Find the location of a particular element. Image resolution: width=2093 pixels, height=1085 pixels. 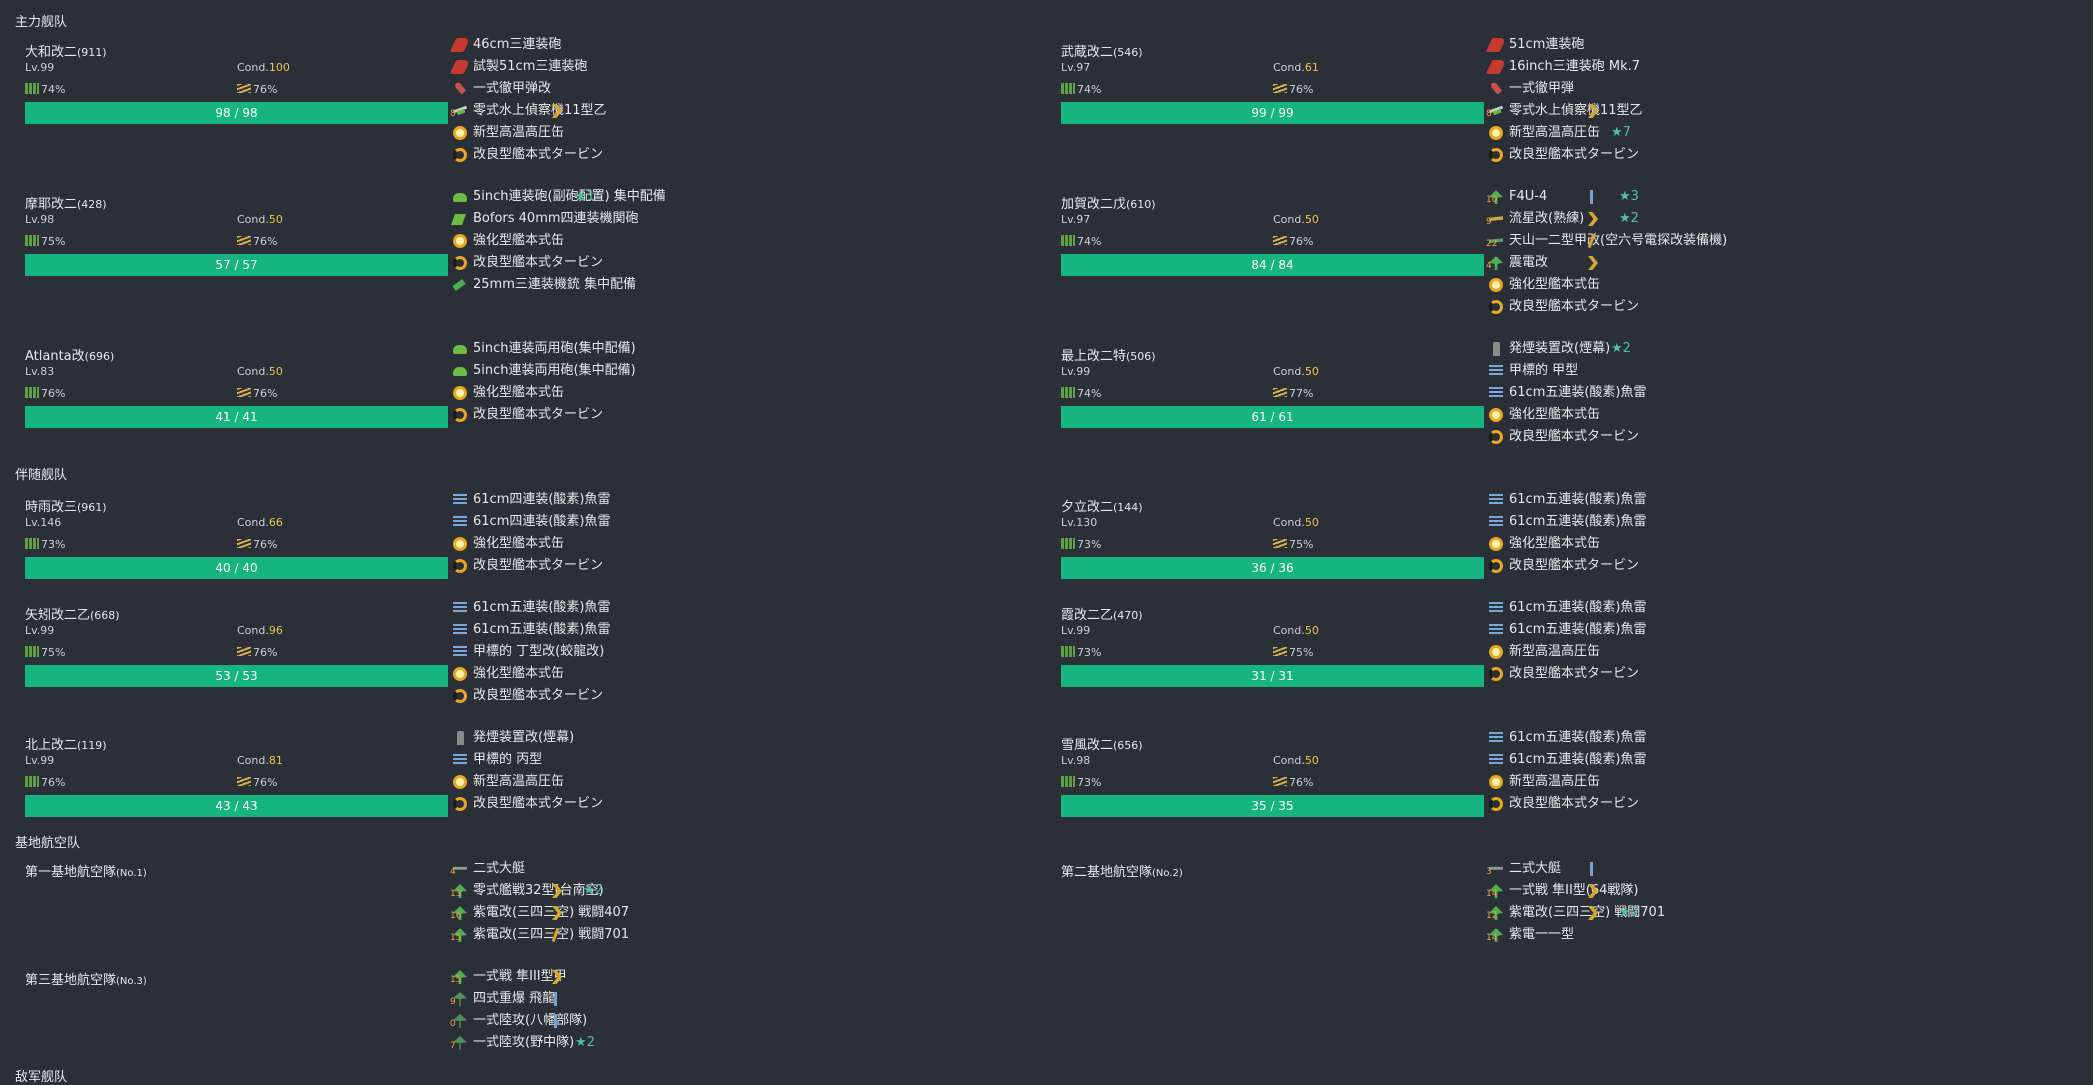

equipment-slot: 14 一式戦 隼II型(64戦隊) is located at coordinates (1787, 891).